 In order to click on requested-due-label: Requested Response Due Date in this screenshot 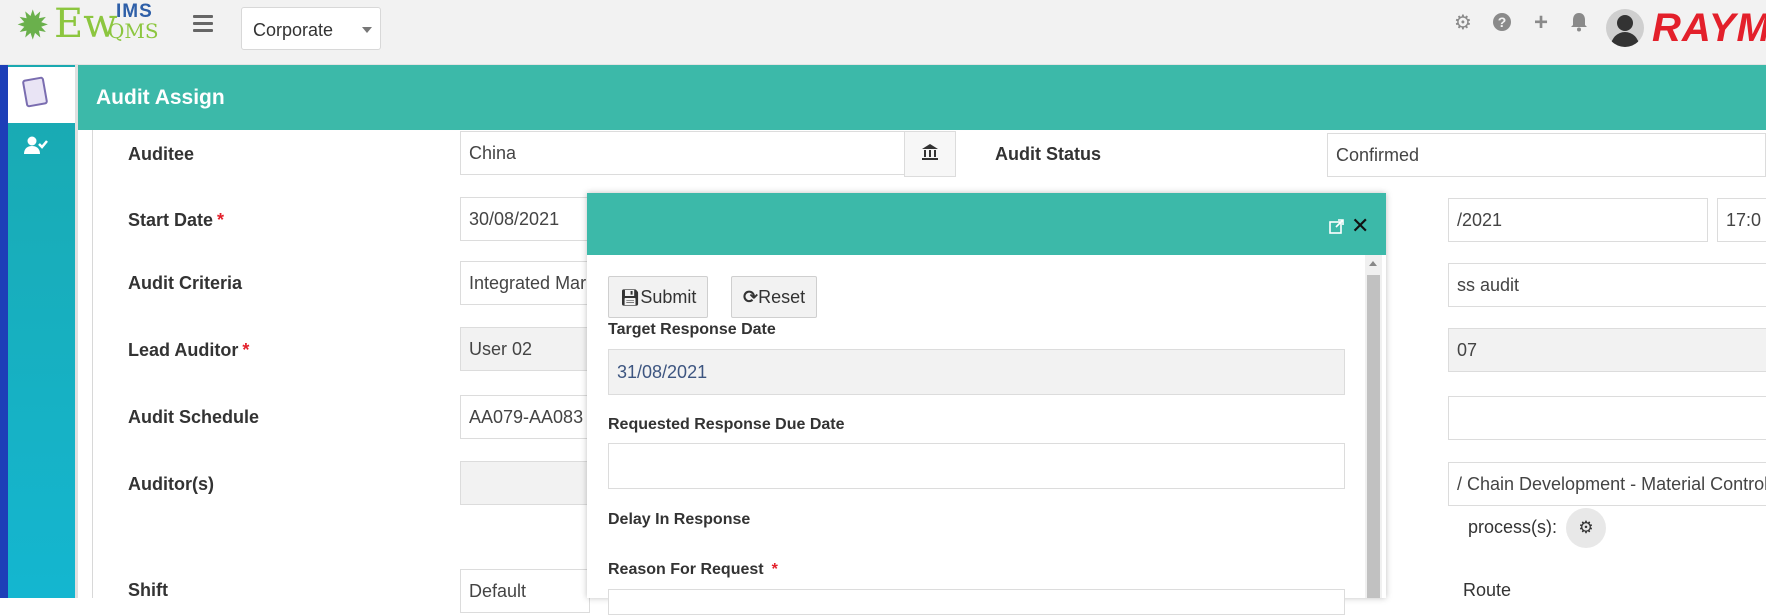, I will do `click(726, 424)`.